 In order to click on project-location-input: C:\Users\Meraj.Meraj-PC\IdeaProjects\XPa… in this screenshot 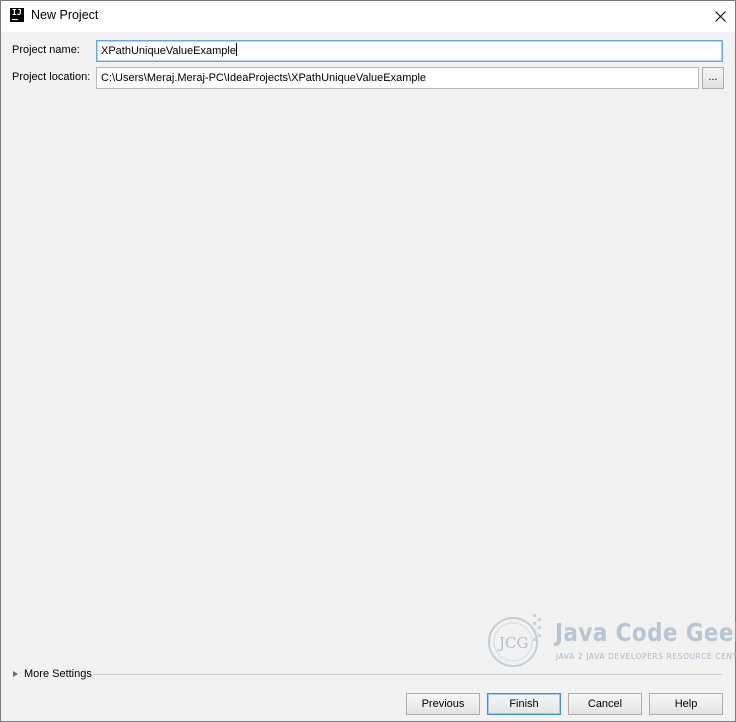, I will do `click(397, 78)`.